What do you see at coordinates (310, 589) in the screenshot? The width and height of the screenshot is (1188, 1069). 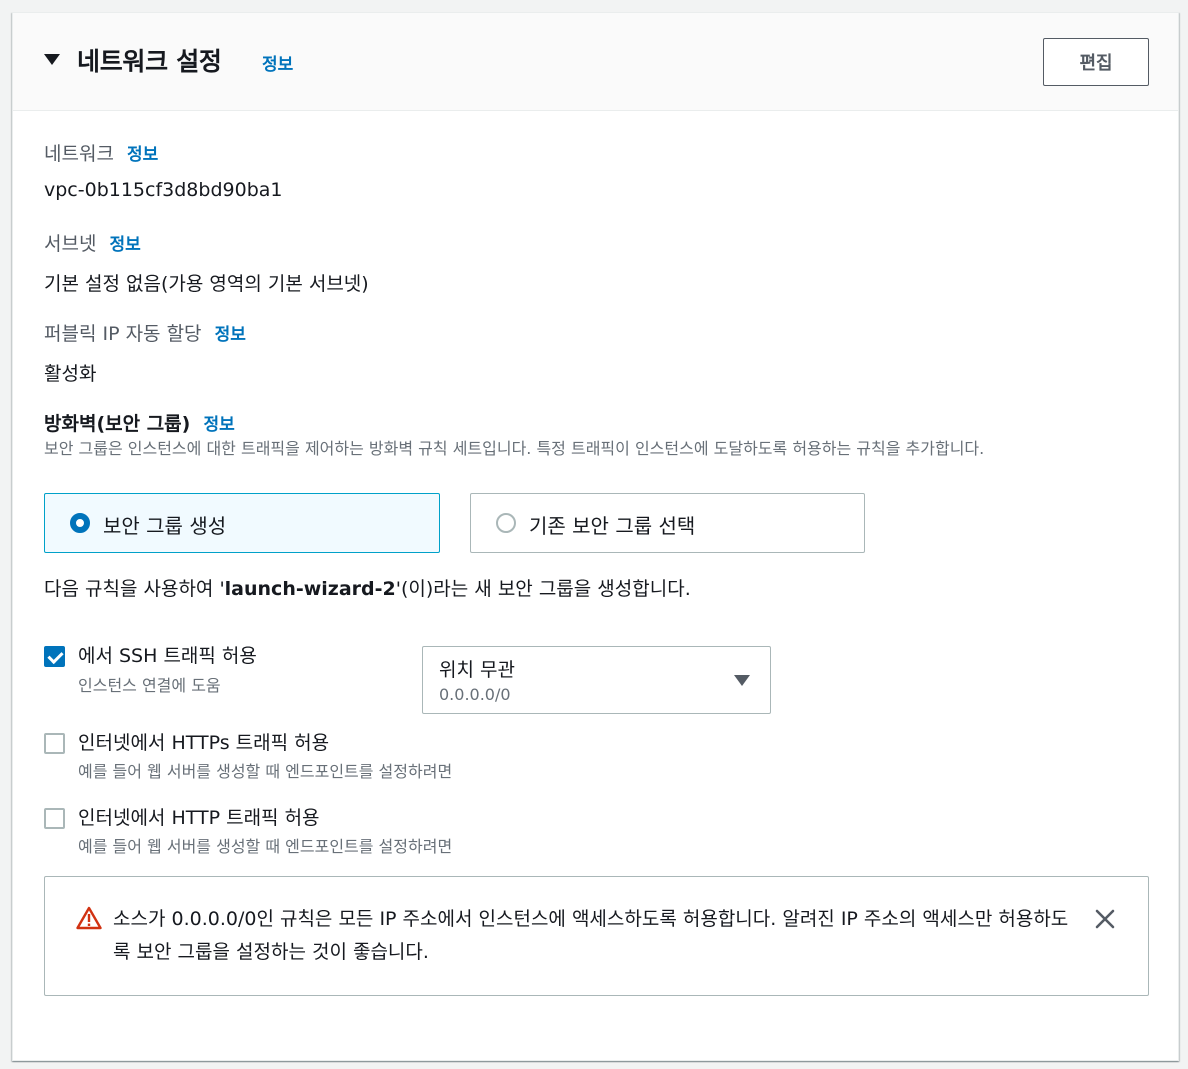 I see `security-group-name: launch-wizard-2` at bounding box center [310, 589].